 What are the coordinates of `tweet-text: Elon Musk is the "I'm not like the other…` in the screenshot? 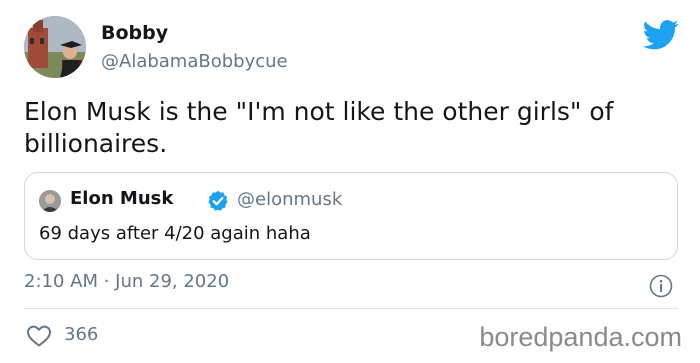 It's located at (319, 127).